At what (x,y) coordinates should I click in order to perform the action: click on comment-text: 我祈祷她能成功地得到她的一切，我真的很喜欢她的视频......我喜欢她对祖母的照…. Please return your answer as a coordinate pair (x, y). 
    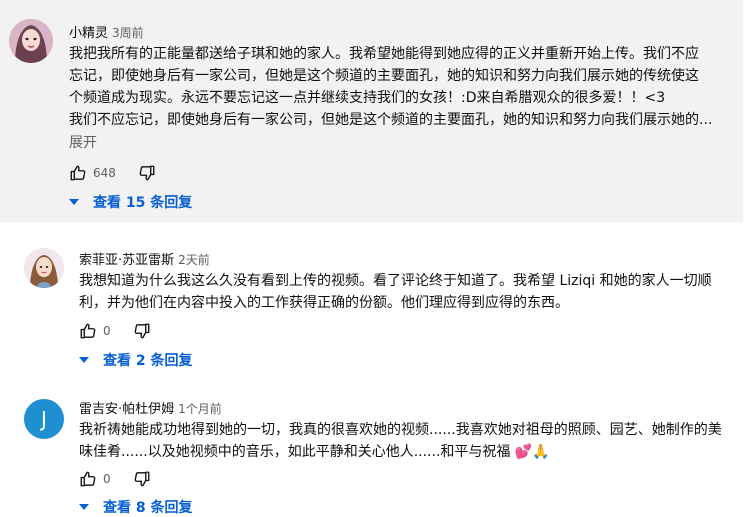
    Looking at the image, I should click on (400, 441).